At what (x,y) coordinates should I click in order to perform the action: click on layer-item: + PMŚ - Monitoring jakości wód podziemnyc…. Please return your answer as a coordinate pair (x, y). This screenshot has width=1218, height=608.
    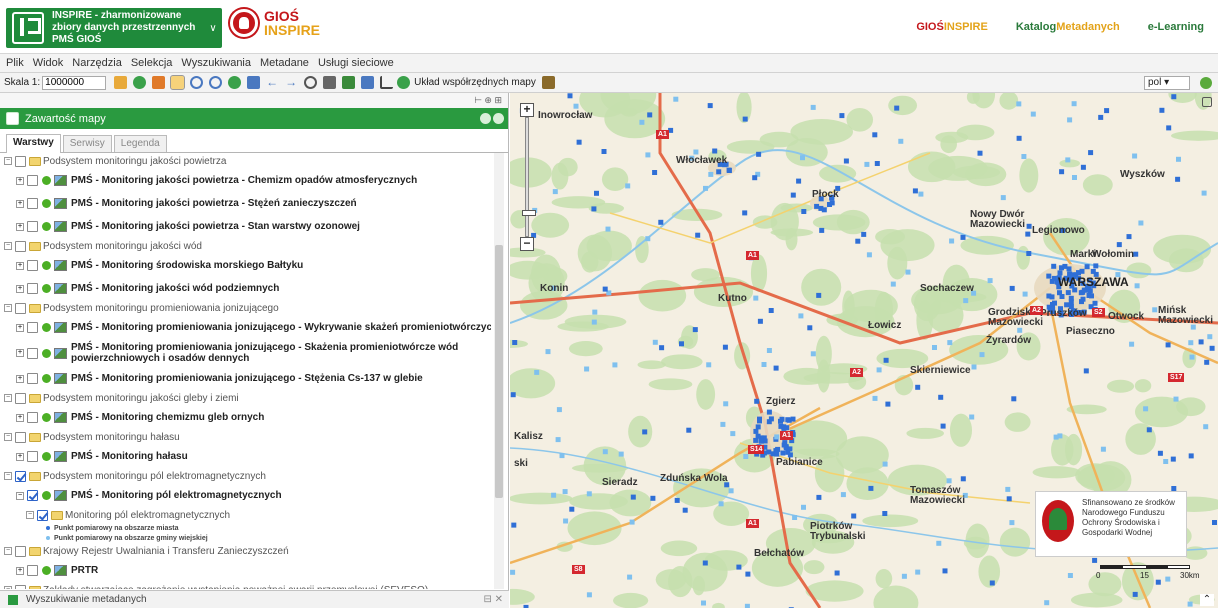
    Looking at the image, I should click on (247, 288).